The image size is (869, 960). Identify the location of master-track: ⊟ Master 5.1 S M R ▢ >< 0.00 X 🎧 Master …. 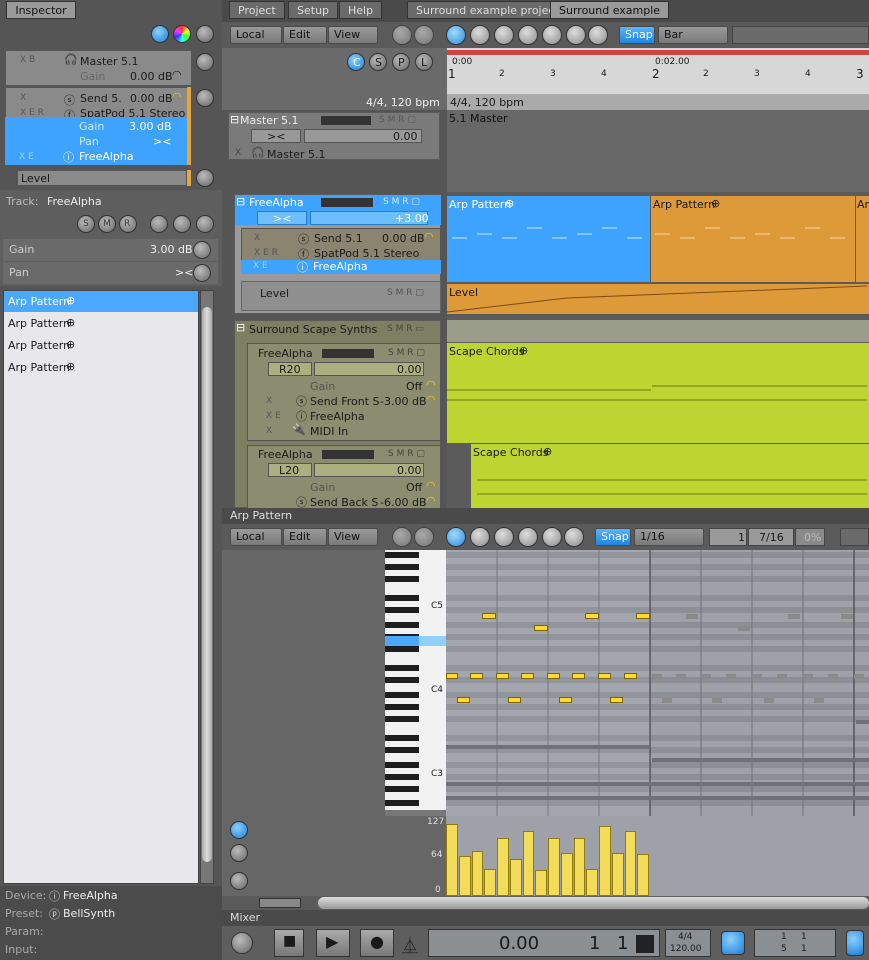
(334, 136).